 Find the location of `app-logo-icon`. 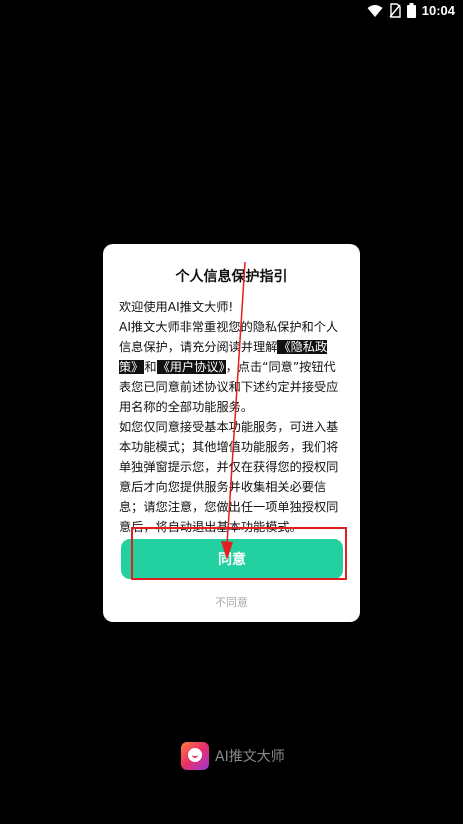

app-logo-icon is located at coordinates (195, 756).